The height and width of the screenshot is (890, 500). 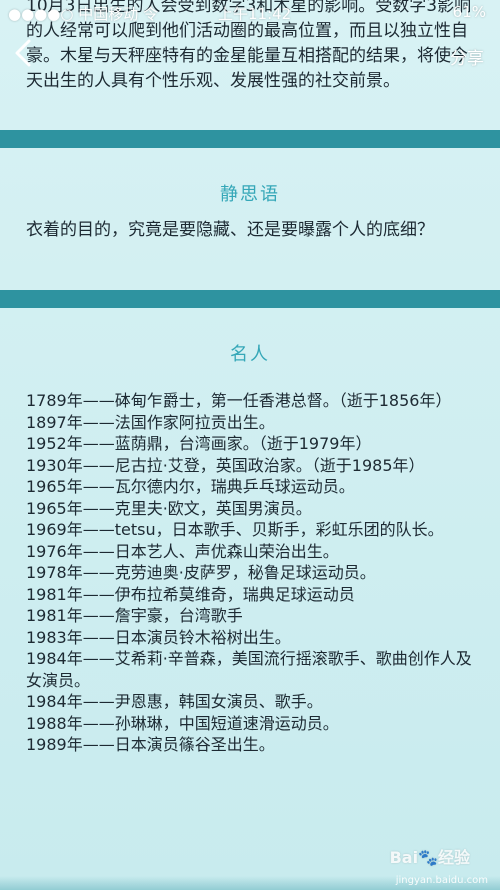 I want to click on chevron-left-icon, so click(x=23, y=53).